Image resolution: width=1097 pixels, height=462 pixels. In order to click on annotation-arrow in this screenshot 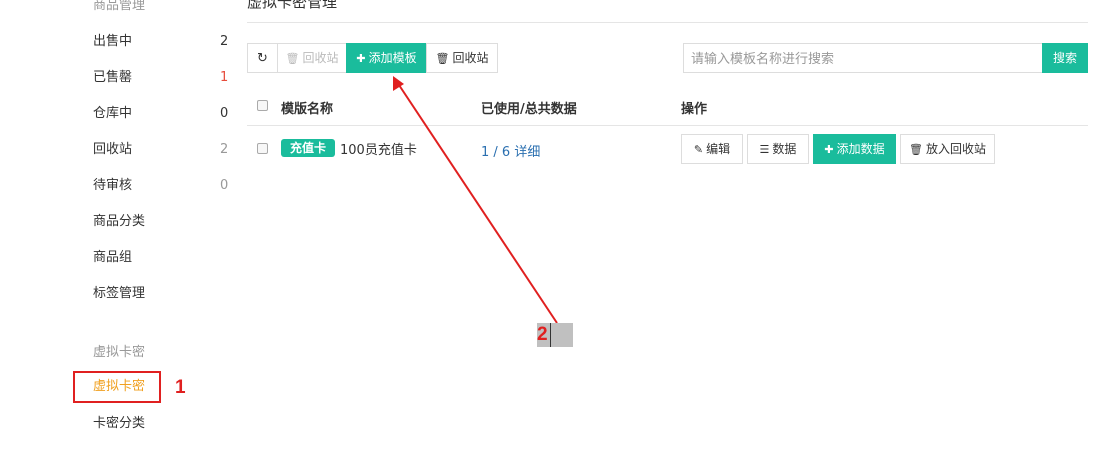, I will do `click(475, 200)`.